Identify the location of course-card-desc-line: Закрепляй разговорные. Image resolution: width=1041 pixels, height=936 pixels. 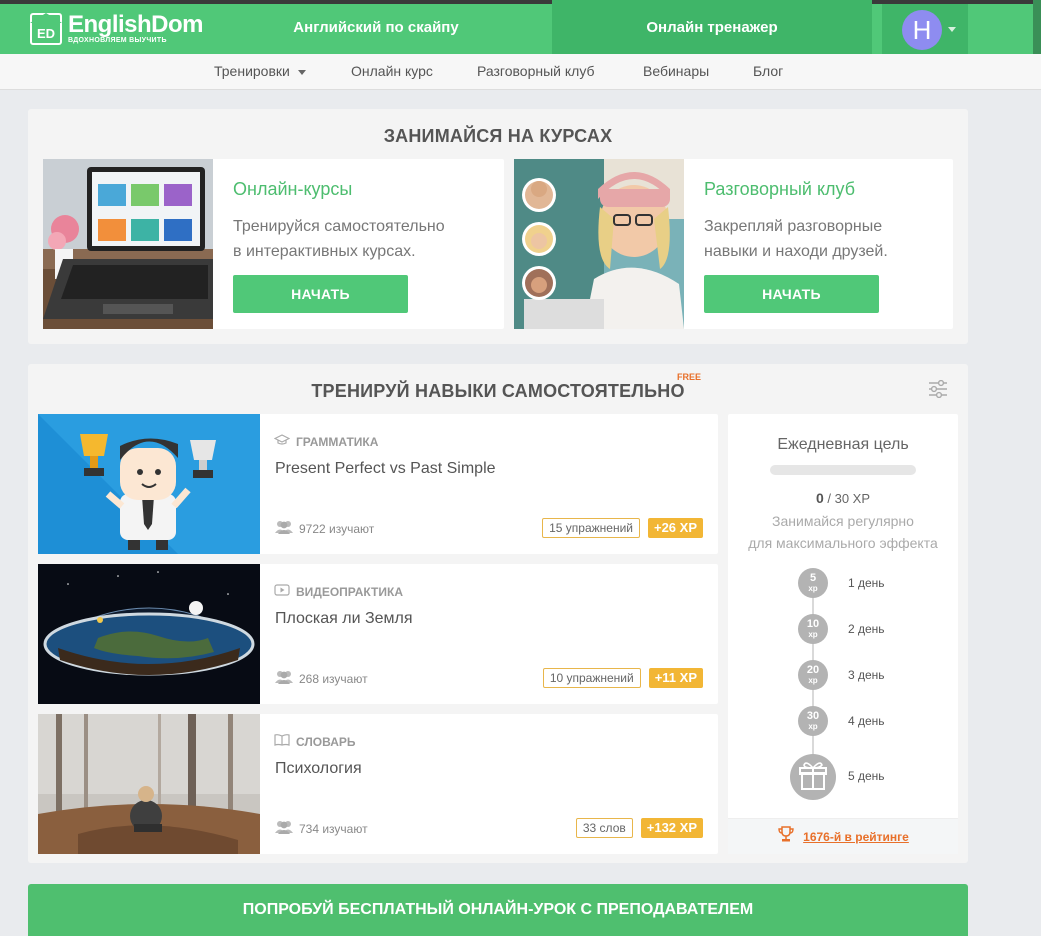
(793, 226).